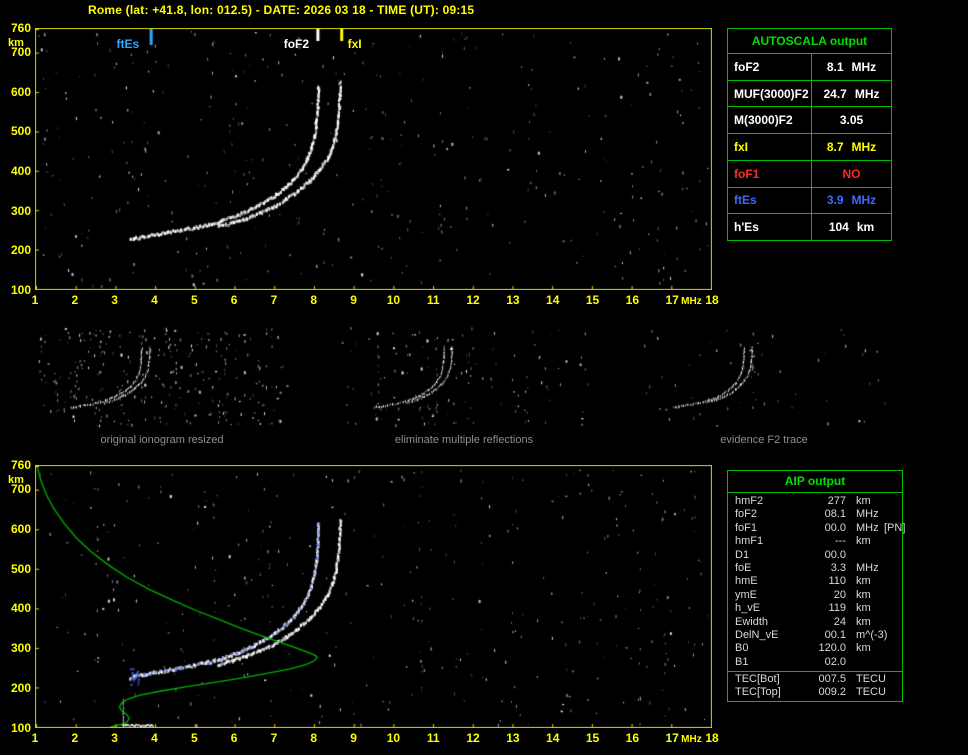  Describe the element at coordinates (393, 300) in the screenshot. I see `plot1-x-tick: 10` at that location.